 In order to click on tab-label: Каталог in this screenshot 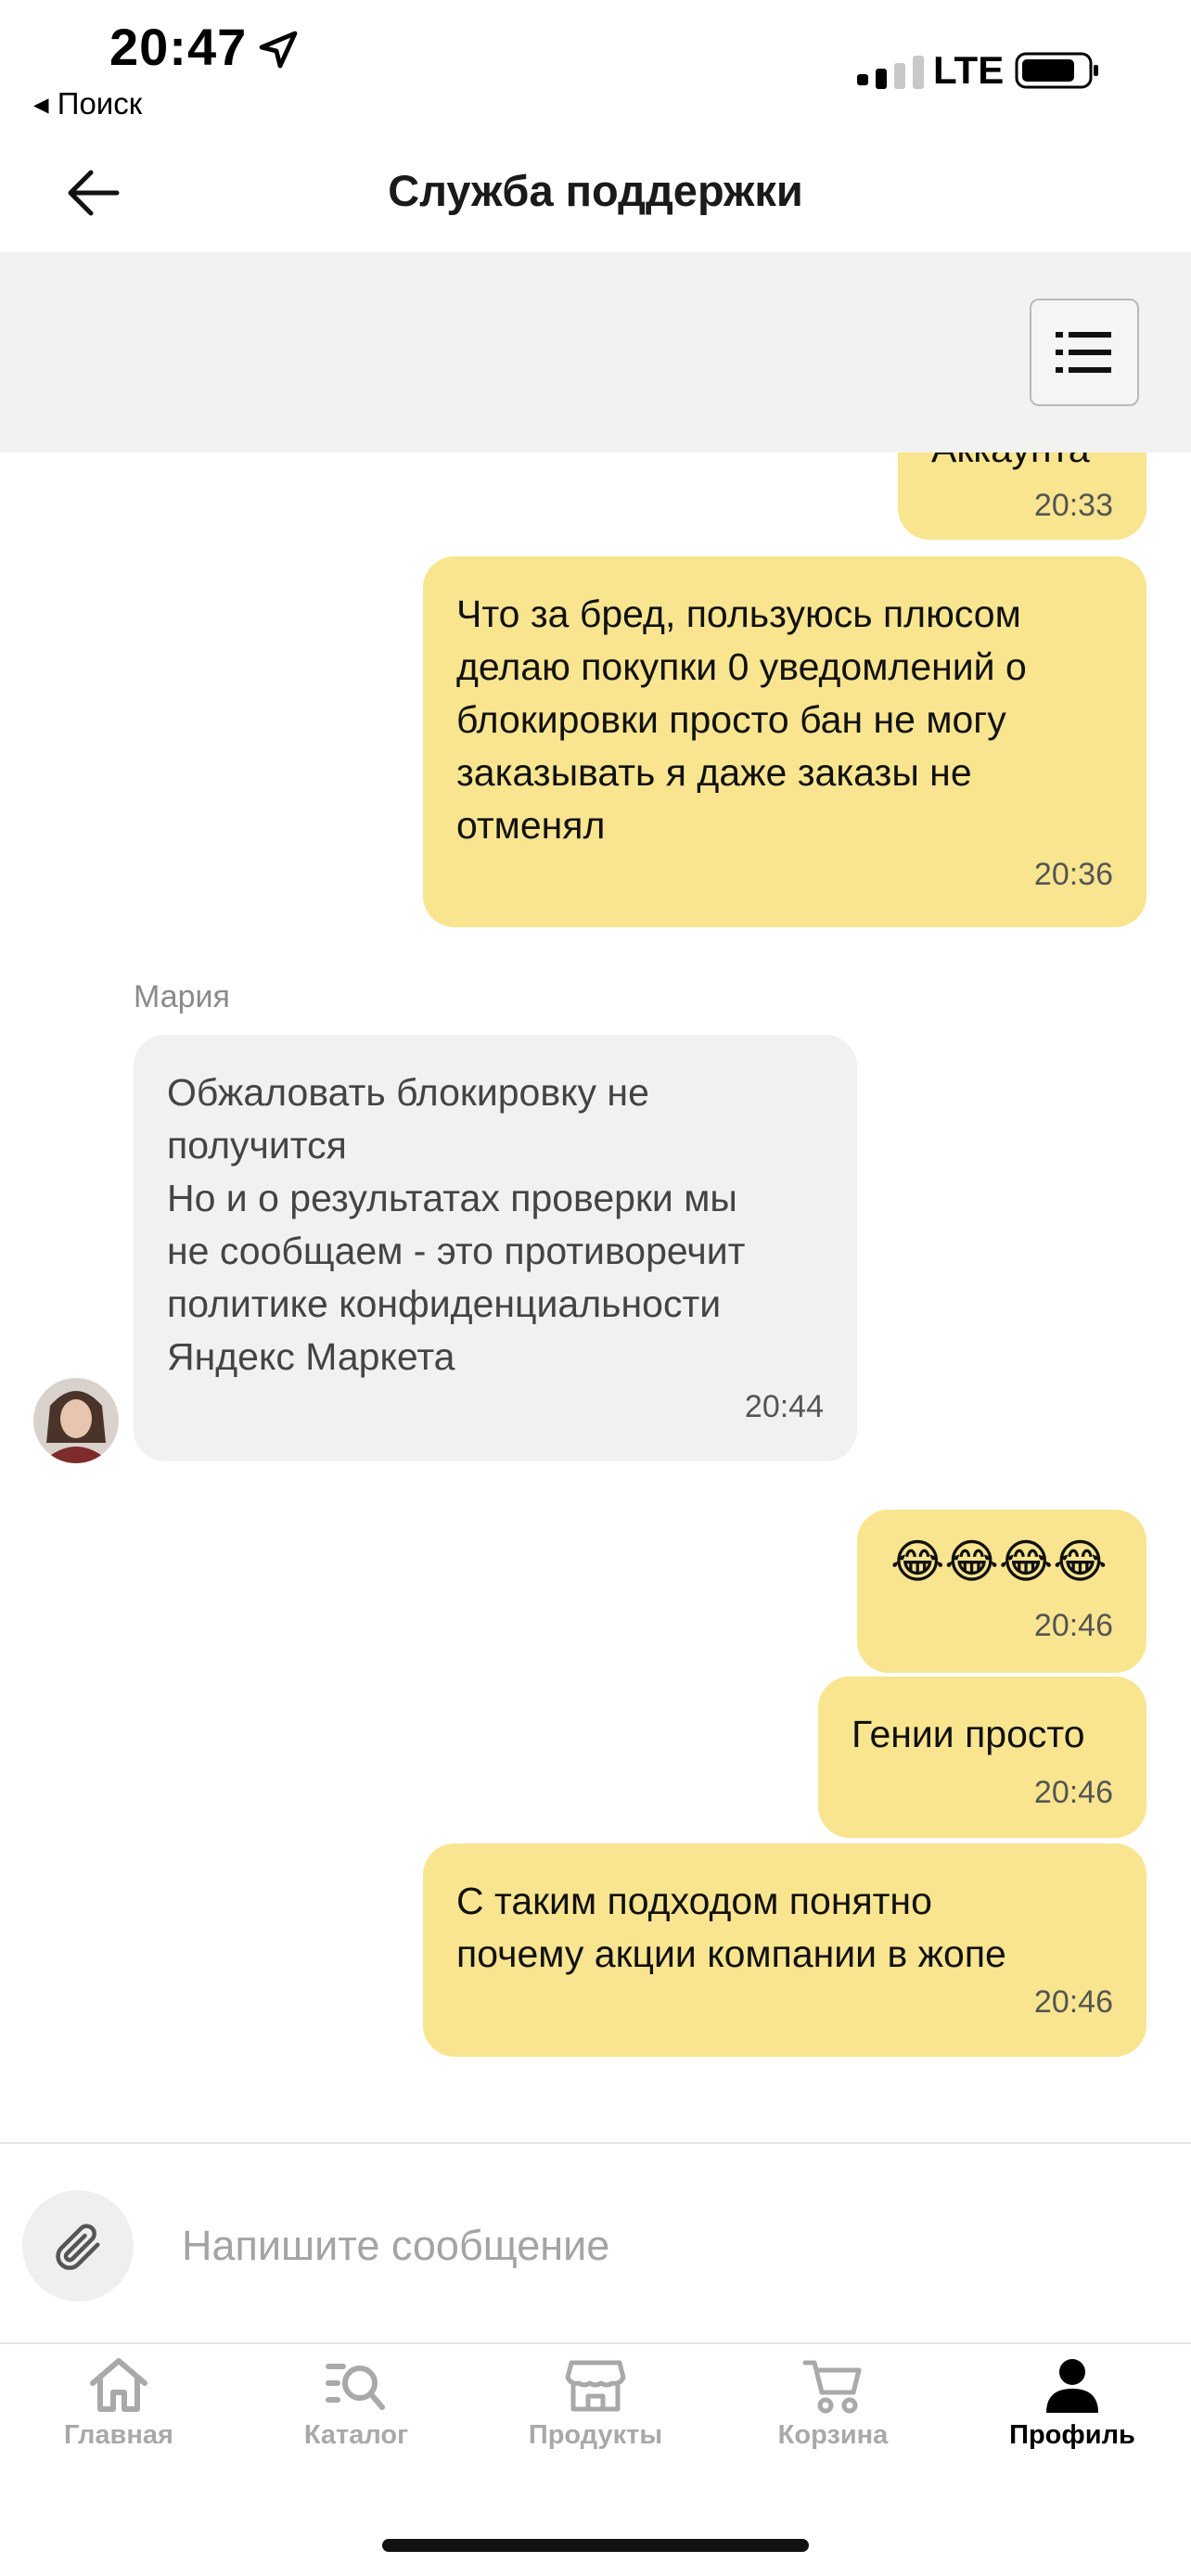, I will do `click(356, 2435)`.